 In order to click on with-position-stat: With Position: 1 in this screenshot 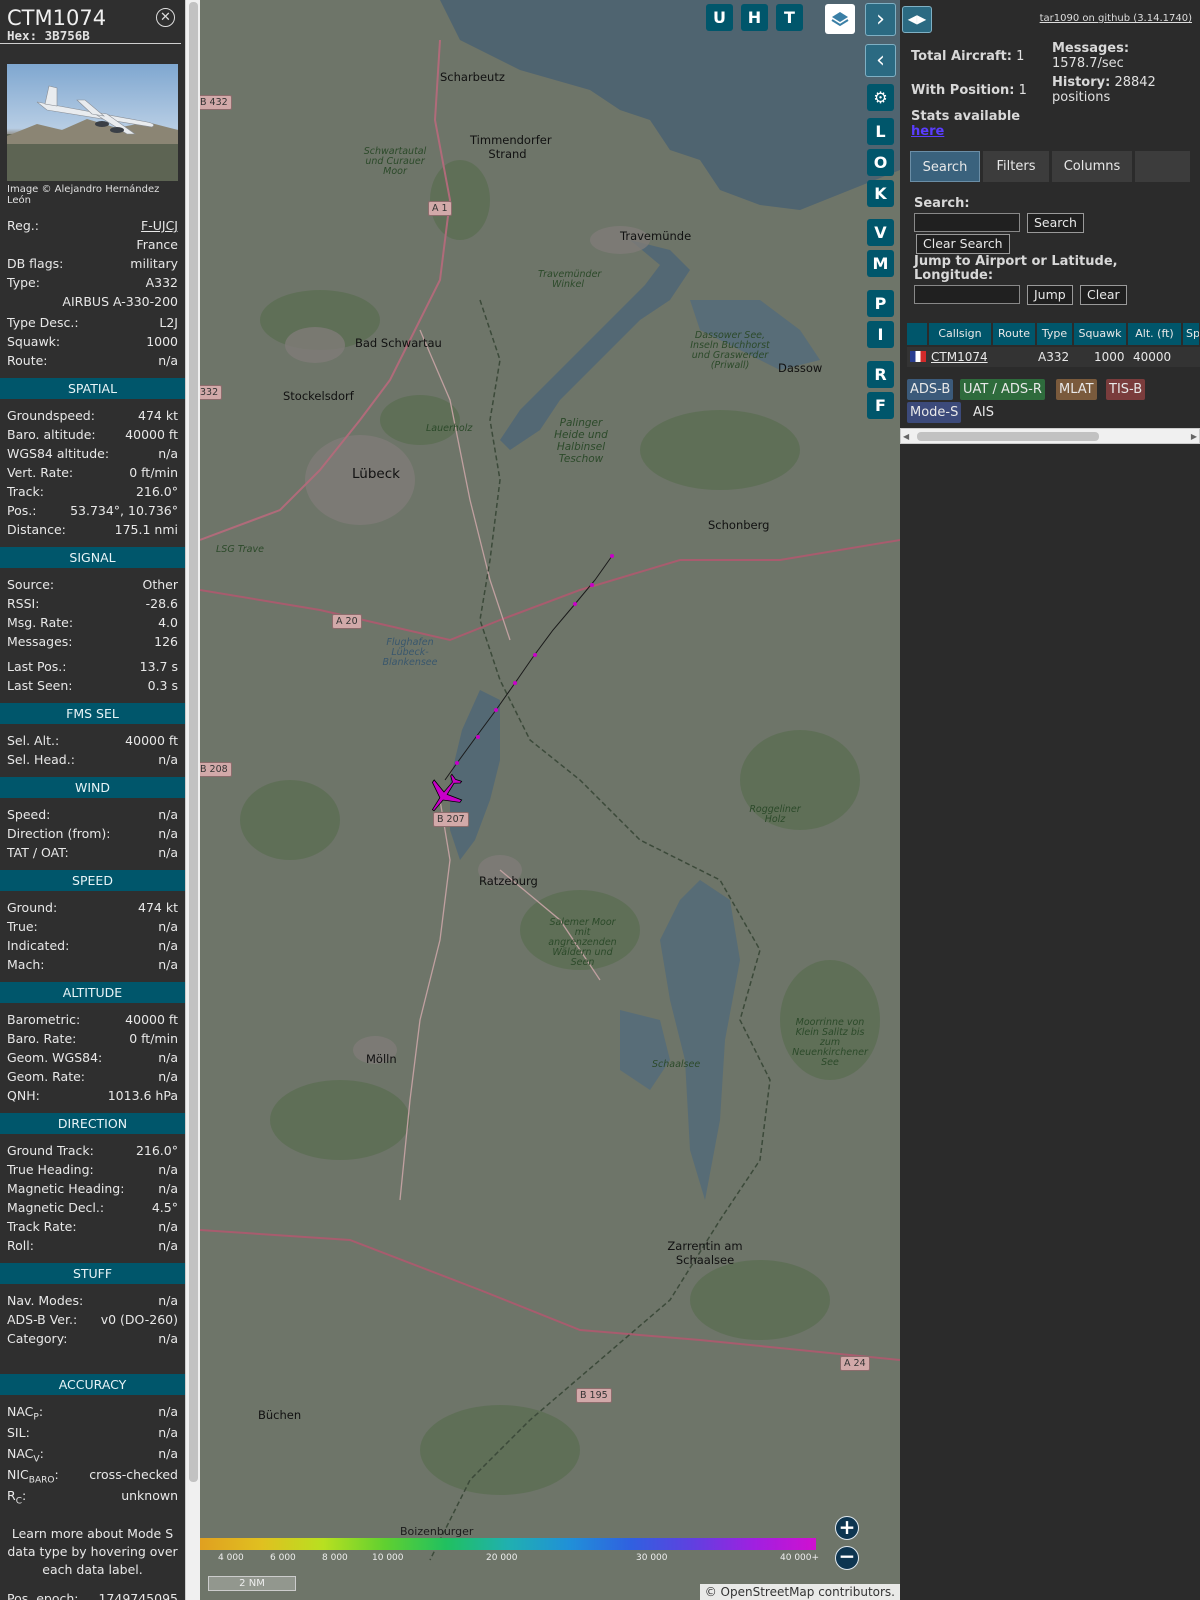, I will do `click(969, 90)`.